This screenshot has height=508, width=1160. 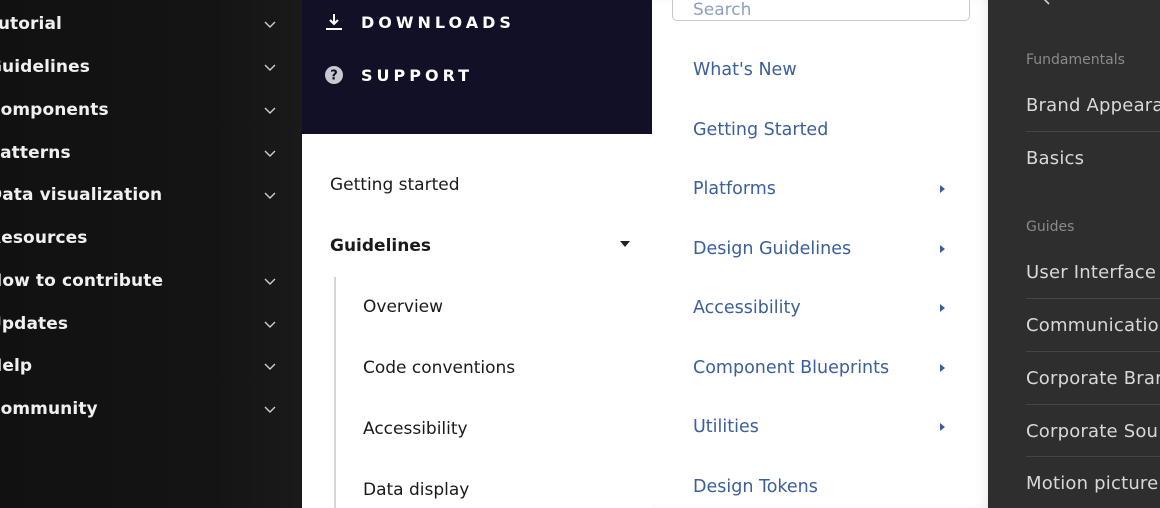 What do you see at coordinates (1050, 227) in the screenshot?
I see `section-heading-guides: Guides` at bounding box center [1050, 227].